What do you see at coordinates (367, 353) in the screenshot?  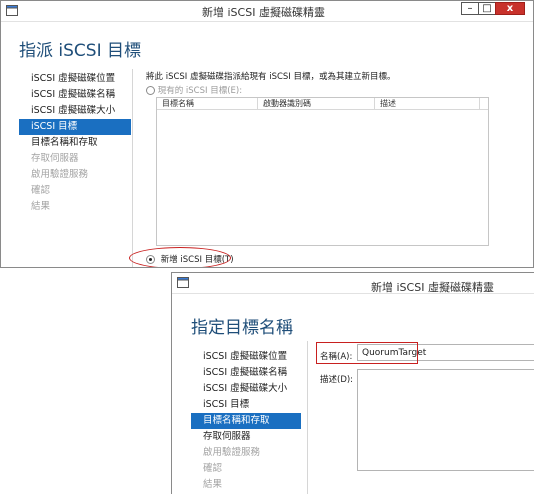 I see `highlight-box` at bounding box center [367, 353].